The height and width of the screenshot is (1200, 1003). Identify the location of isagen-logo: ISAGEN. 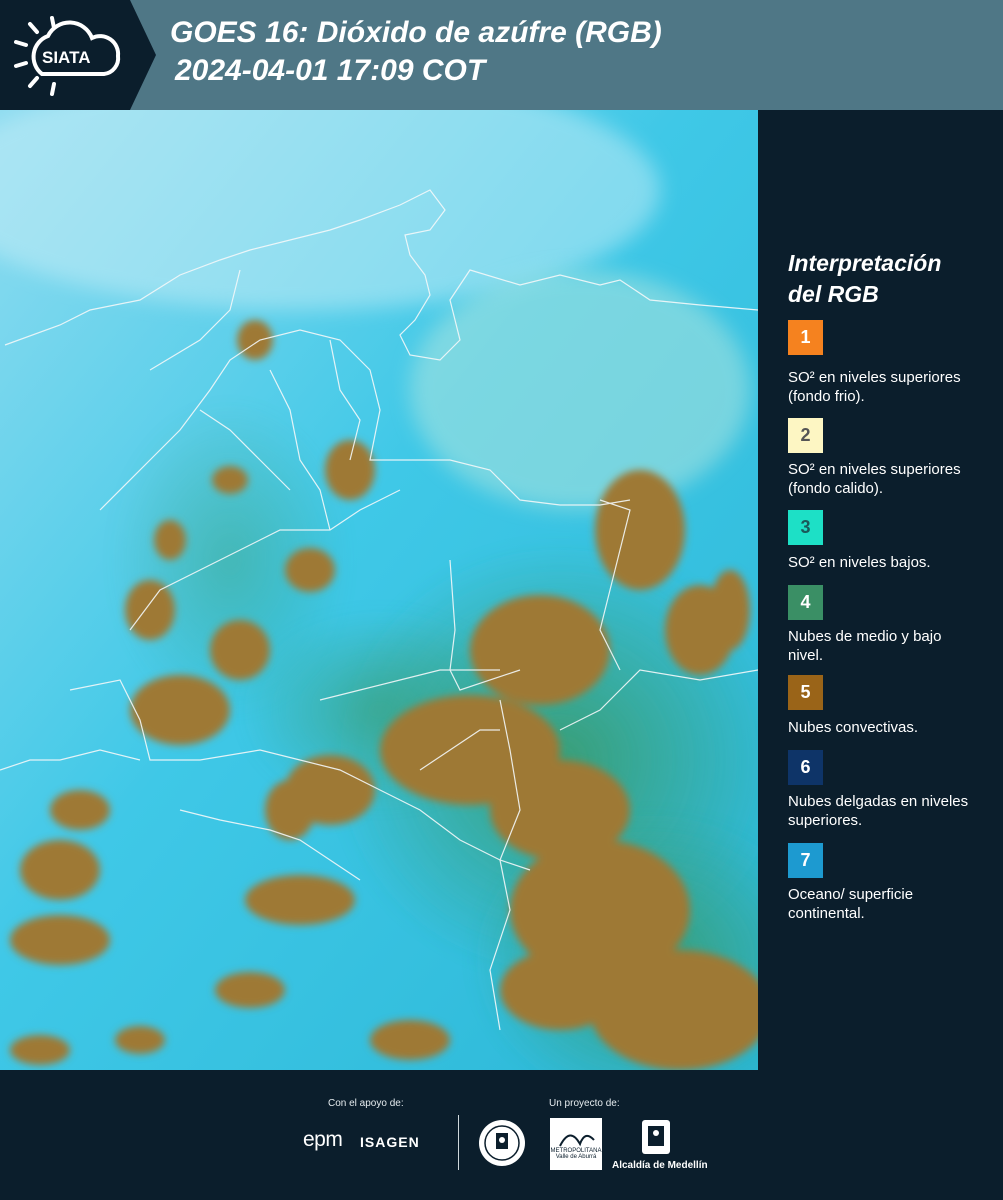
(390, 1142).